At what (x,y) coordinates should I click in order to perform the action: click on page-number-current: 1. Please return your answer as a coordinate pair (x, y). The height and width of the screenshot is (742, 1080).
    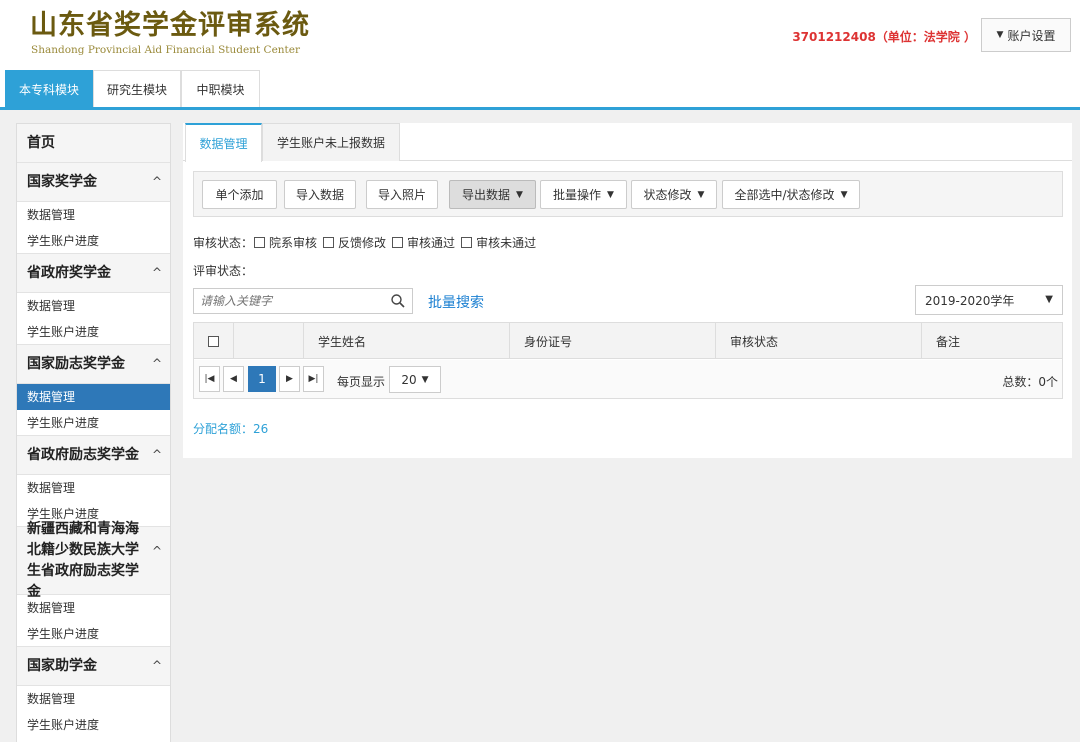
    Looking at the image, I should click on (262, 379).